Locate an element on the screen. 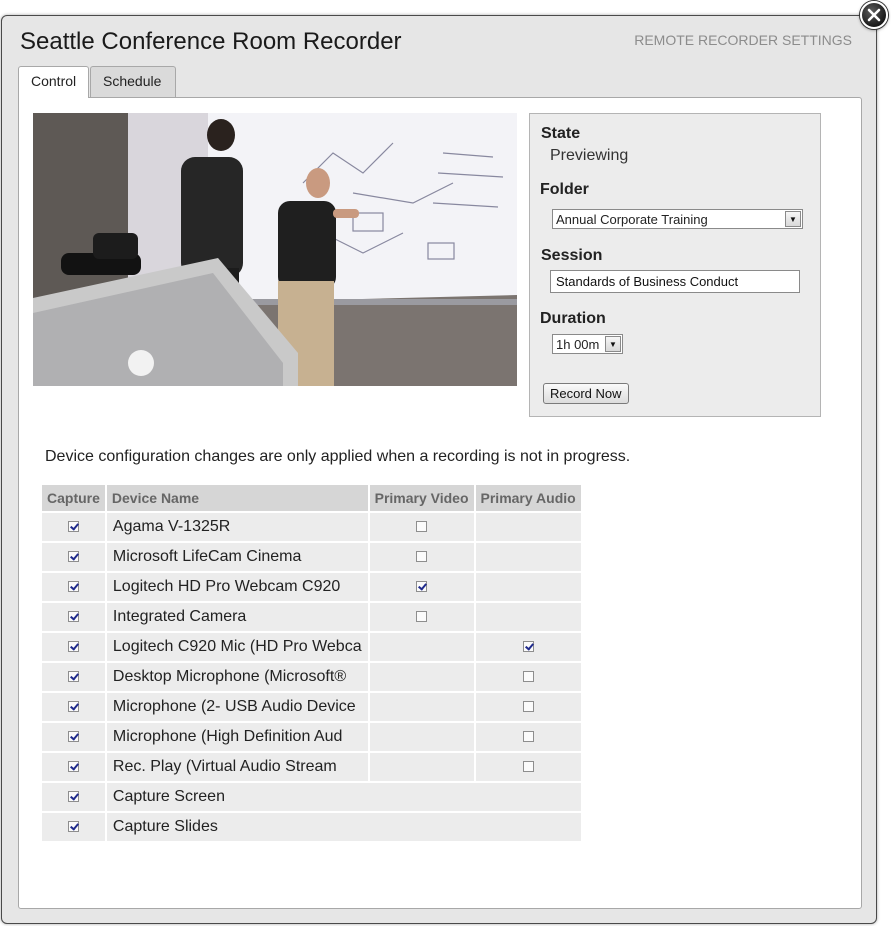 This screenshot has width=891, height=926. header-device-name: Device Name is located at coordinates (237, 499).